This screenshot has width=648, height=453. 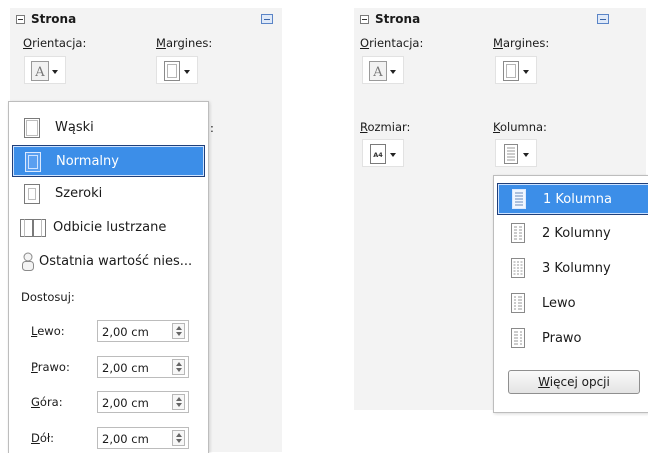 What do you see at coordinates (518, 268) in the screenshot?
I see `three-columns-icon` at bounding box center [518, 268].